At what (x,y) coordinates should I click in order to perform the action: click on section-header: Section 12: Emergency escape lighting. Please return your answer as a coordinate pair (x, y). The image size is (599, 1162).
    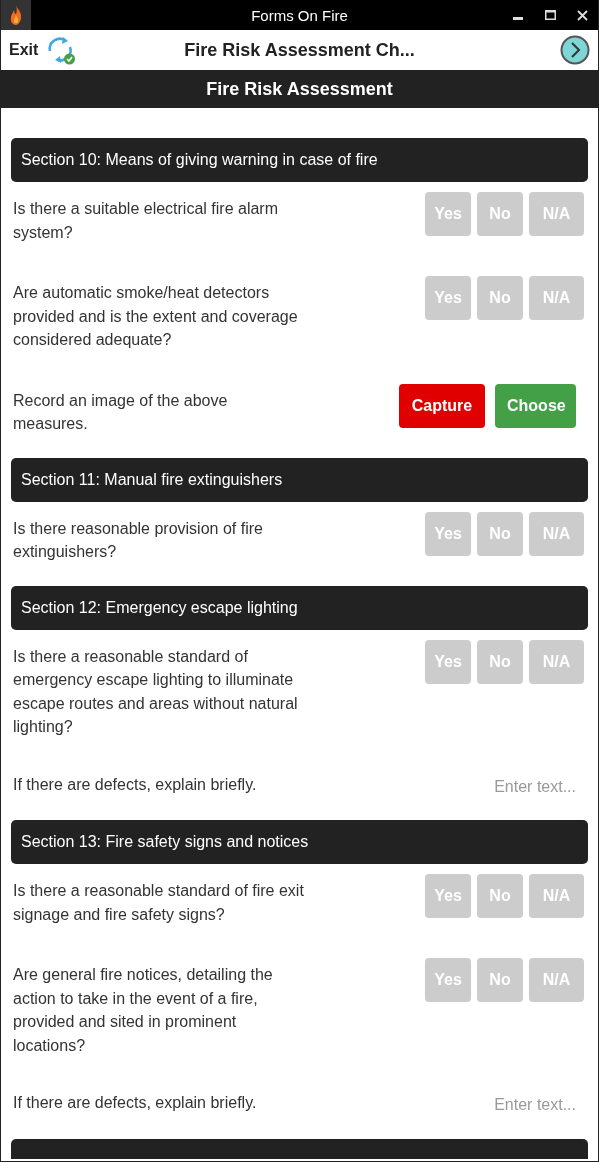
    Looking at the image, I should click on (299, 607).